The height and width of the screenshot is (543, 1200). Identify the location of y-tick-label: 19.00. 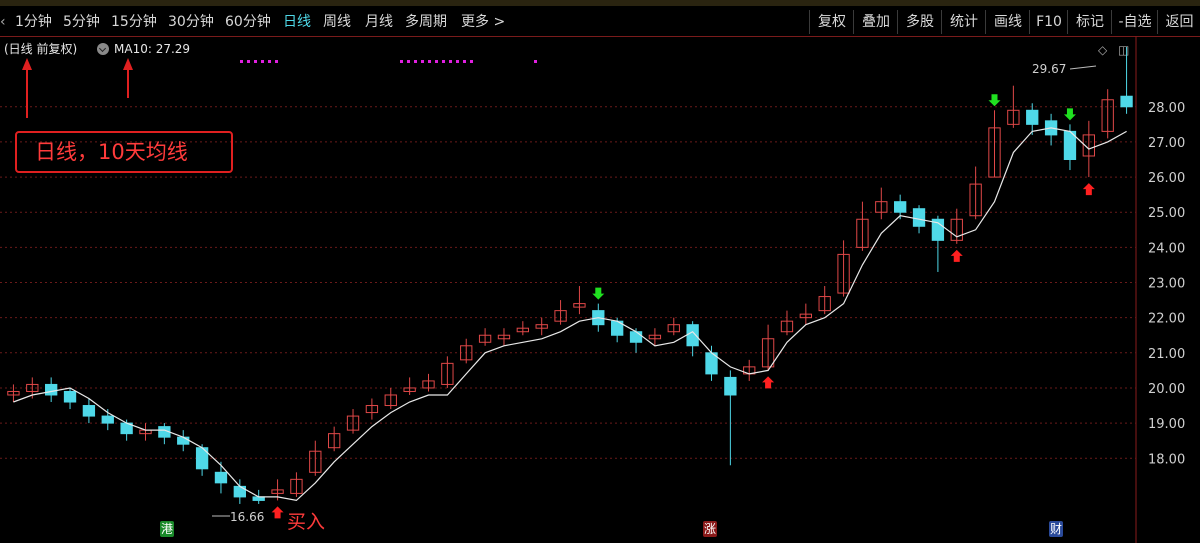
(1166, 424).